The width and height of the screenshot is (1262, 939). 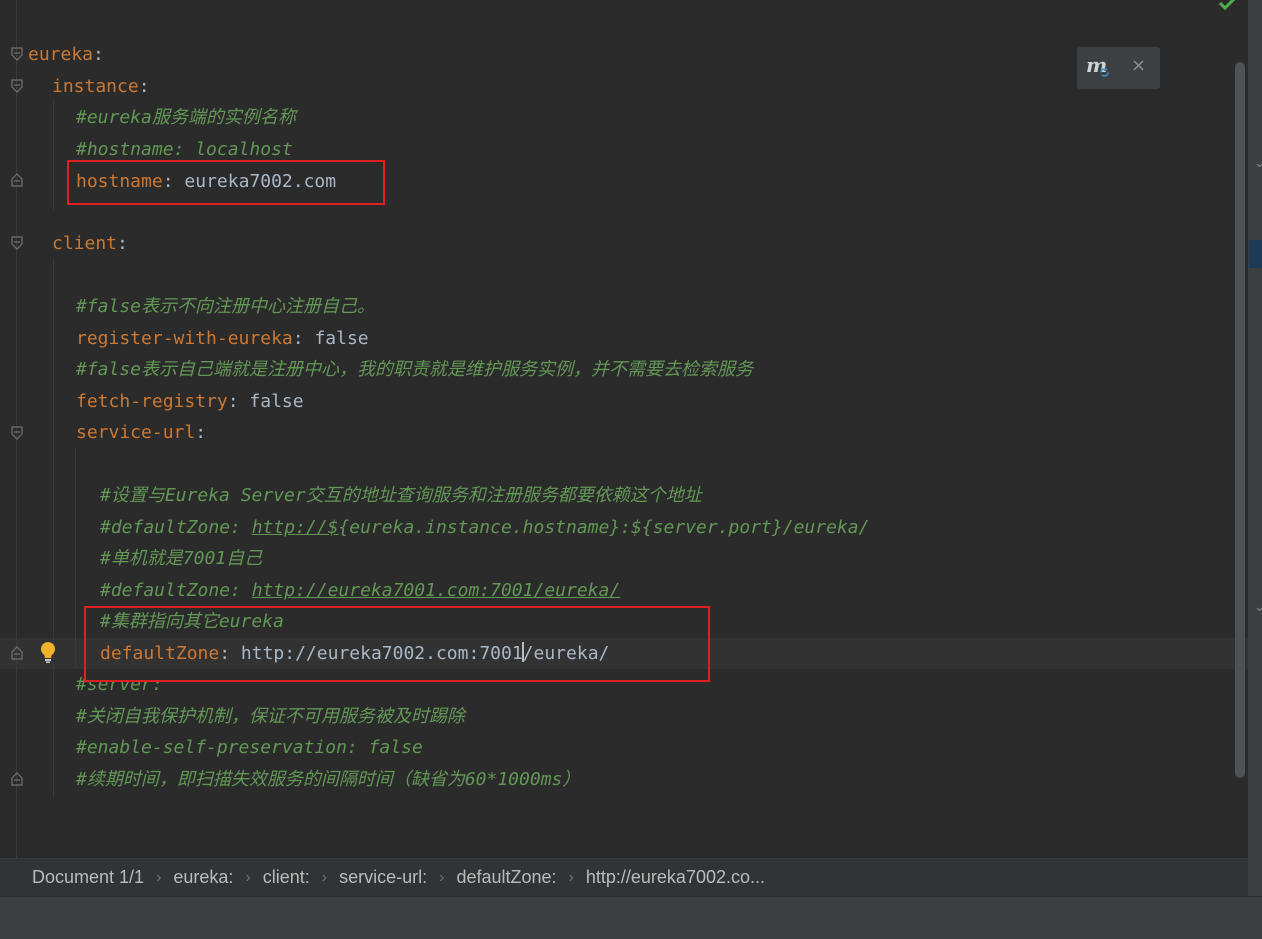 I want to click on scroll-marker, so click(x=1255, y=254).